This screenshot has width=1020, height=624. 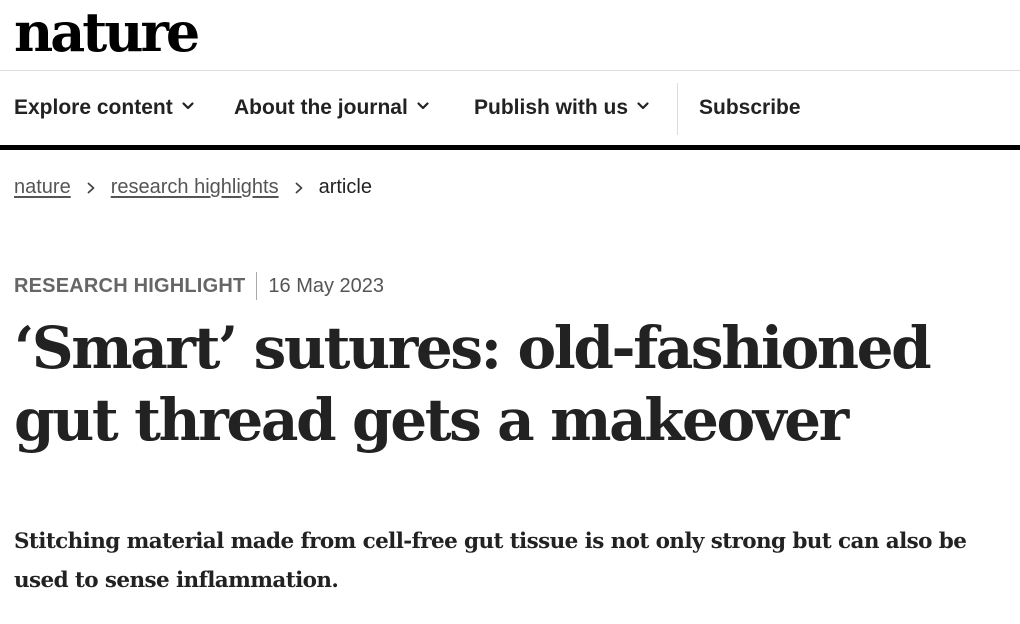 What do you see at coordinates (345, 187) in the screenshot?
I see `breadcrumb-current: article` at bounding box center [345, 187].